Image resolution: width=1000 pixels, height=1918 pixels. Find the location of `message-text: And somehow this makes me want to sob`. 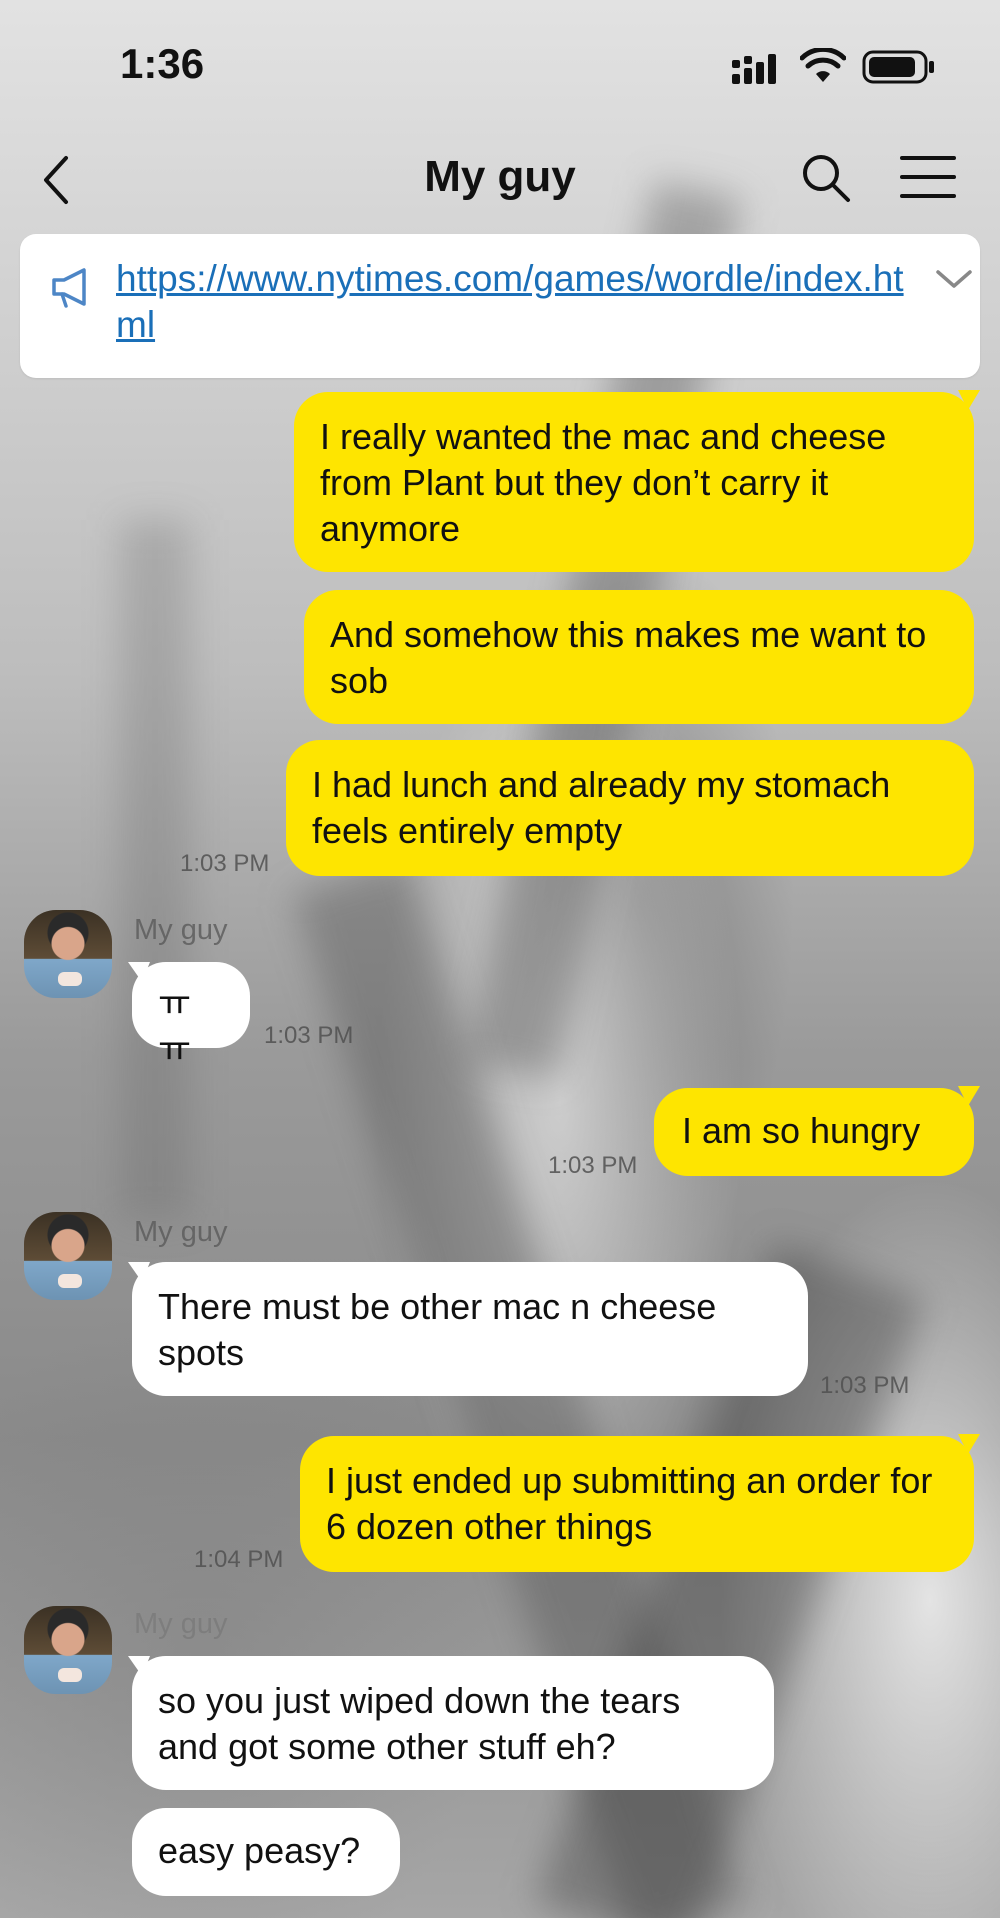

message-text: And somehow this makes me want to sob is located at coordinates (628, 657).